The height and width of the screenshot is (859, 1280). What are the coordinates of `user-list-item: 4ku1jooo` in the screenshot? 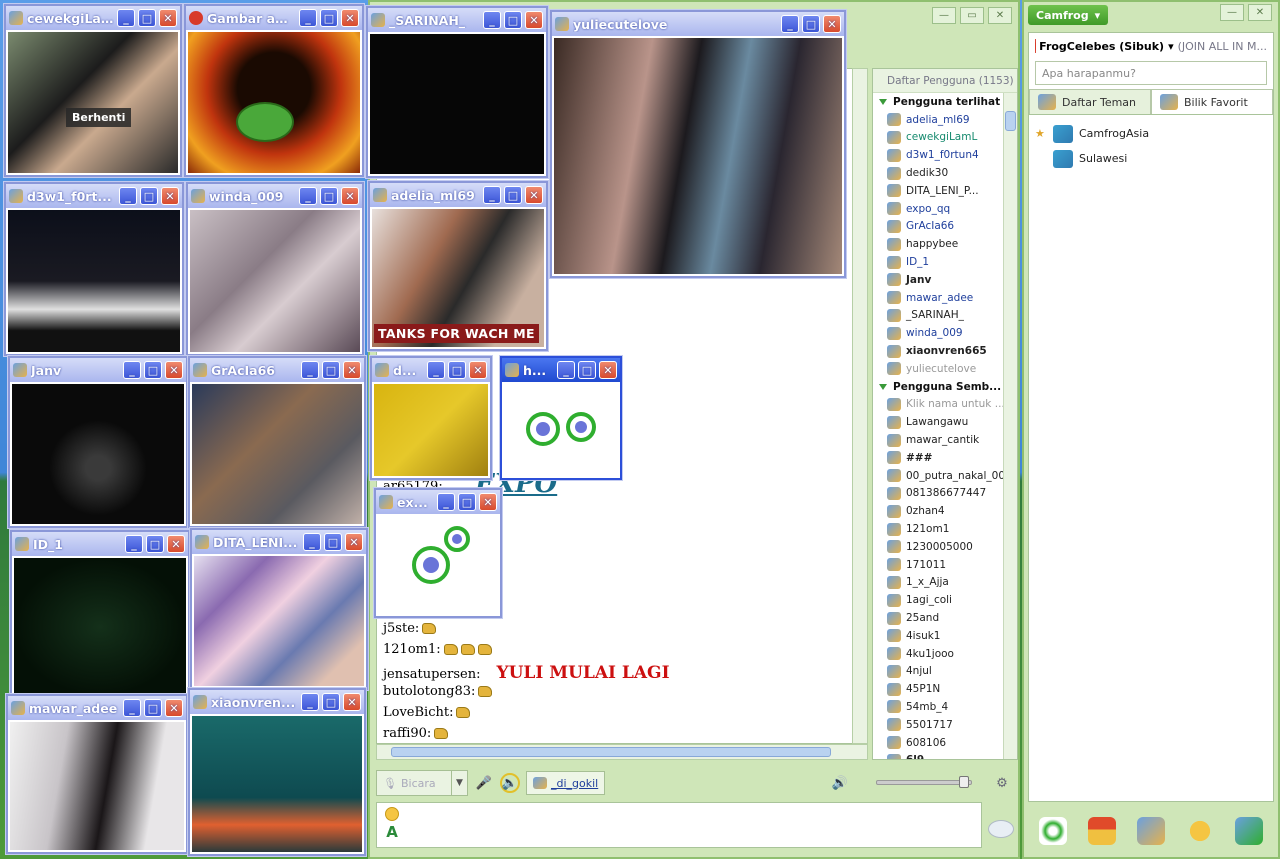 It's located at (945, 654).